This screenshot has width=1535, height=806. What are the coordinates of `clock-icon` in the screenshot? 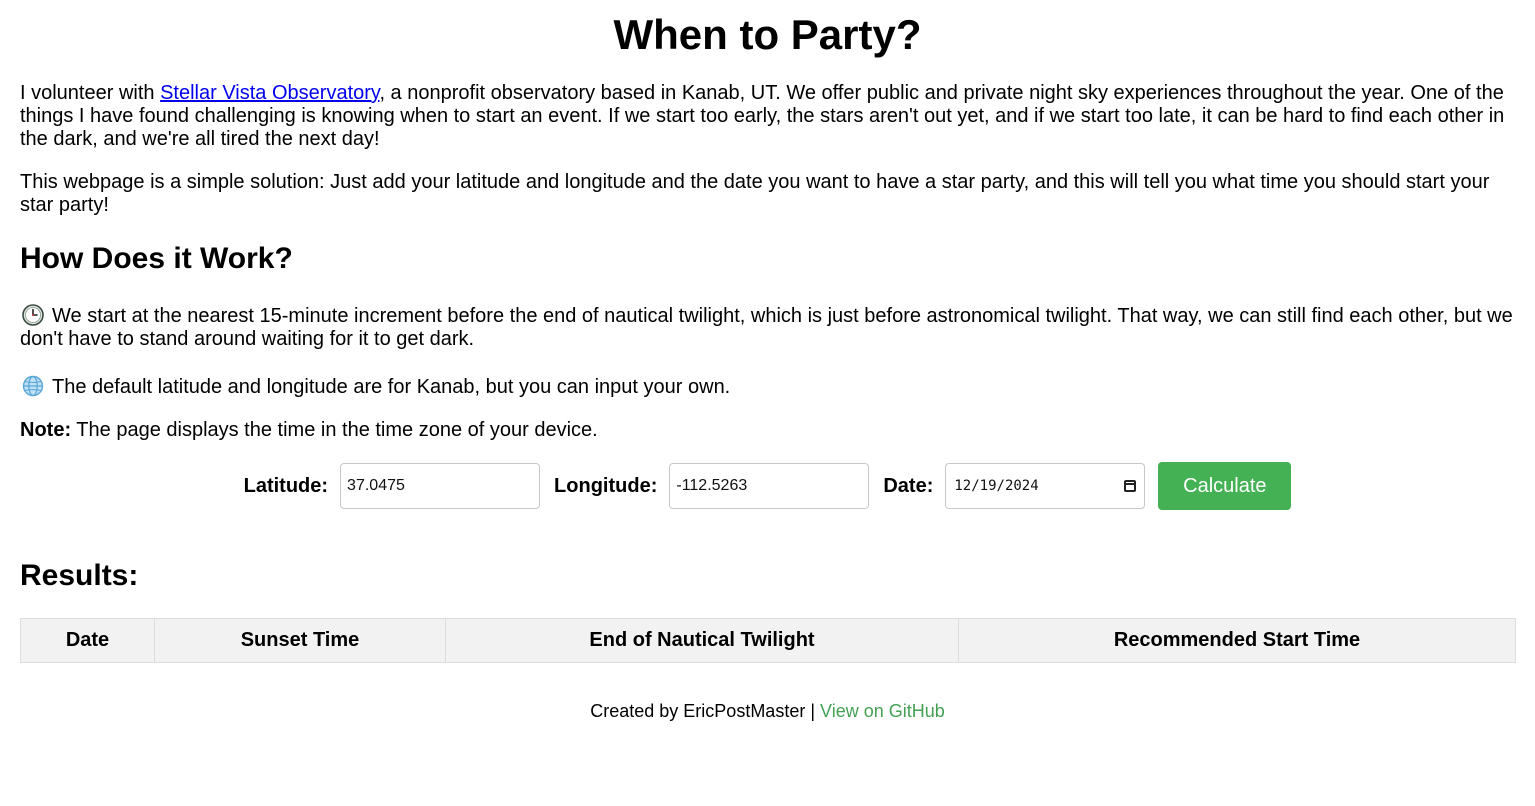 It's located at (33, 315).